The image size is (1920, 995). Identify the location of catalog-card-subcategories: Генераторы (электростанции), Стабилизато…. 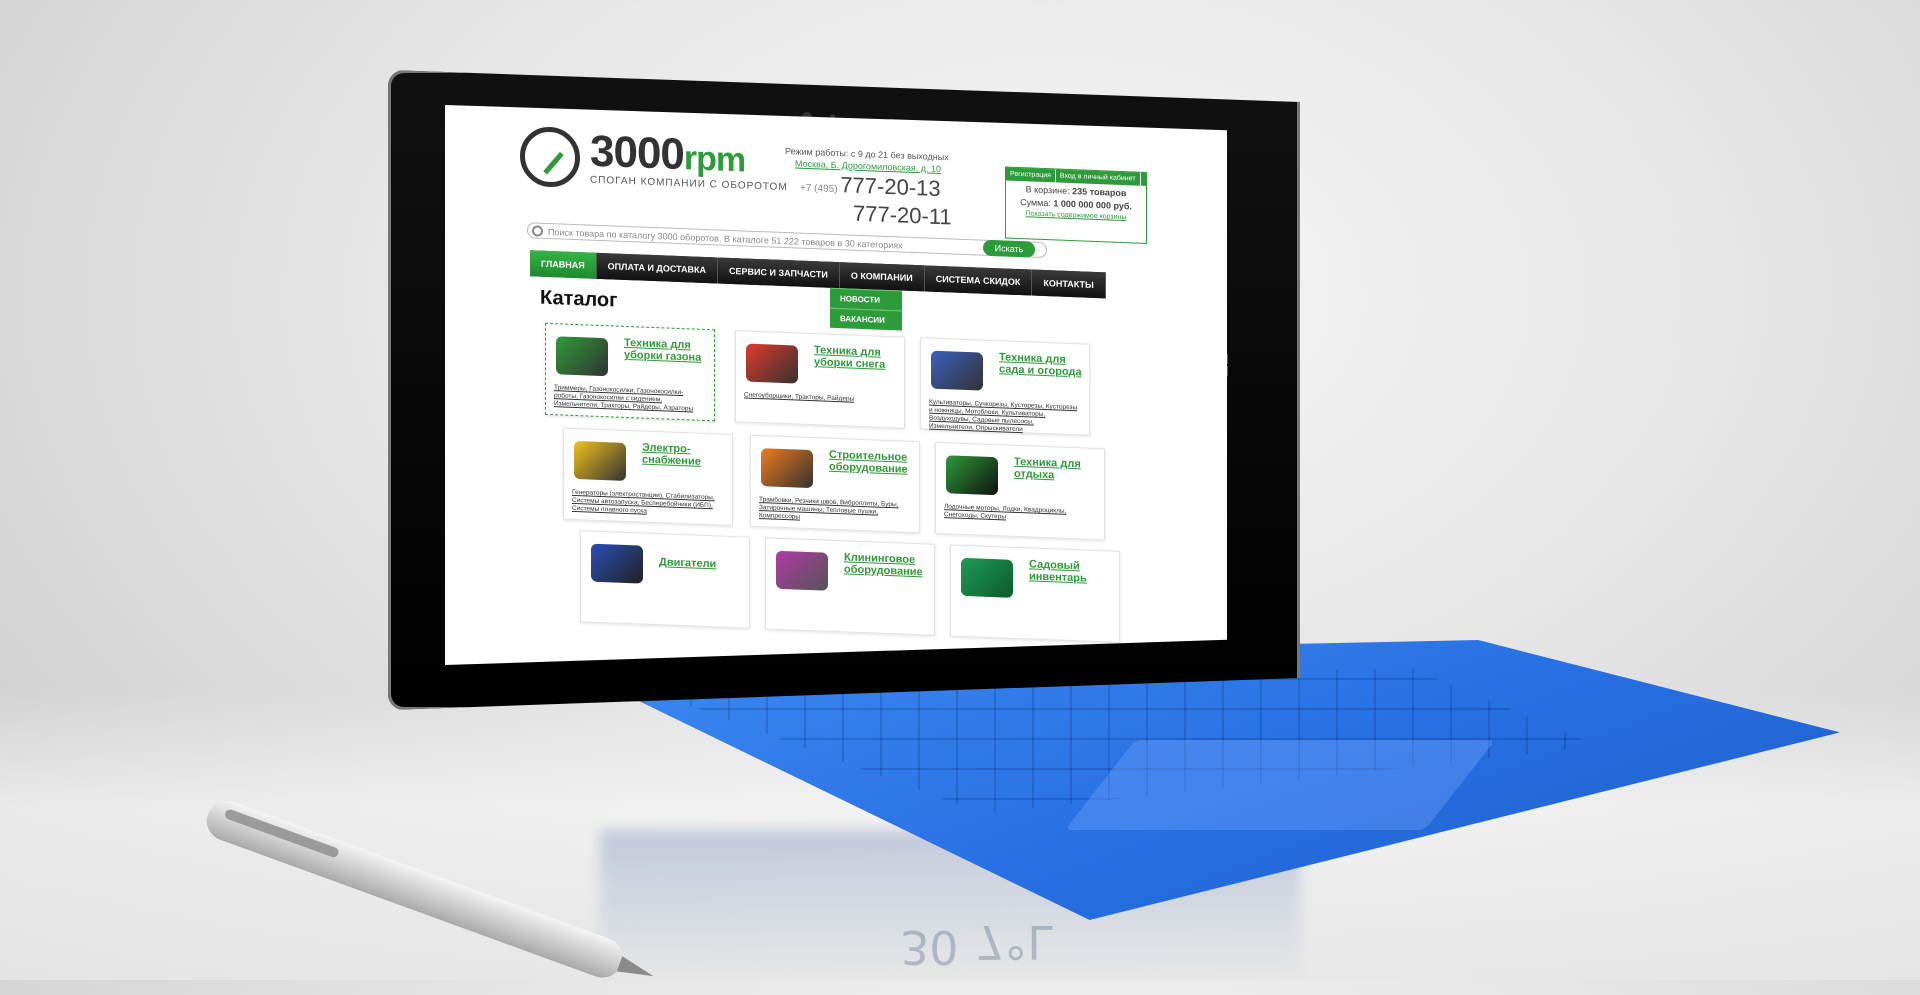
(647, 504).